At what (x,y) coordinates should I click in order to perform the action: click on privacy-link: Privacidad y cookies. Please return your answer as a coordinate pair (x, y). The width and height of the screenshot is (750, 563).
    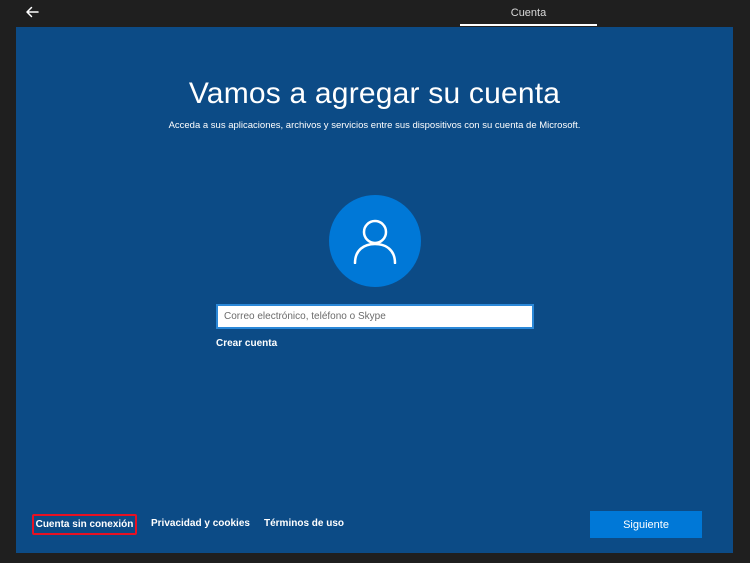
    Looking at the image, I should click on (200, 523).